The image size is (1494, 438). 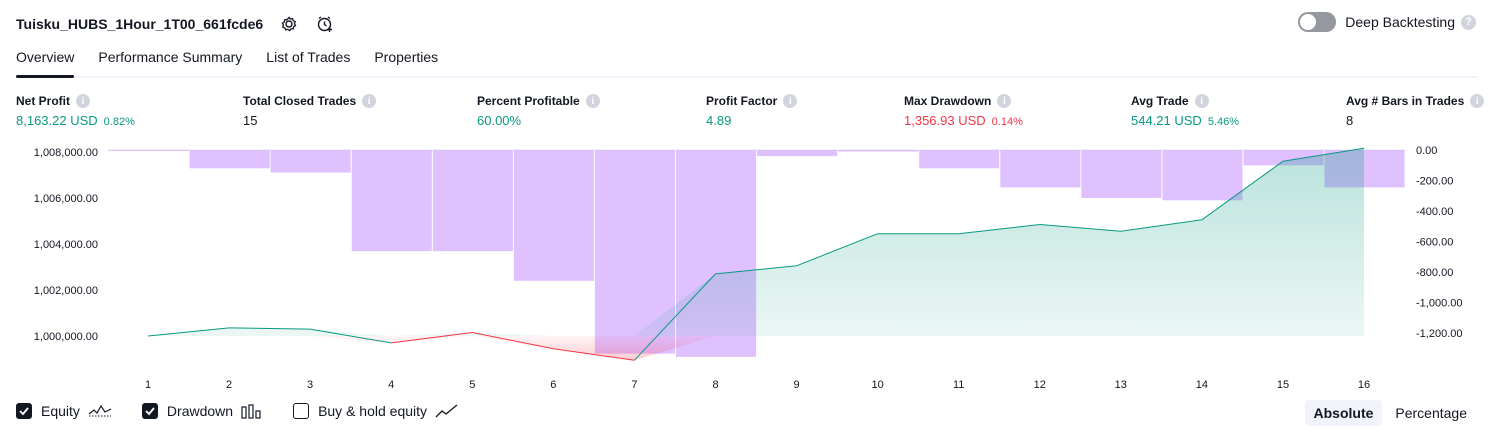 What do you see at coordinates (1185, 110) in the screenshot?
I see `metric-avg-trade: Avg Trade i 544.21 USD 5.46%` at bounding box center [1185, 110].